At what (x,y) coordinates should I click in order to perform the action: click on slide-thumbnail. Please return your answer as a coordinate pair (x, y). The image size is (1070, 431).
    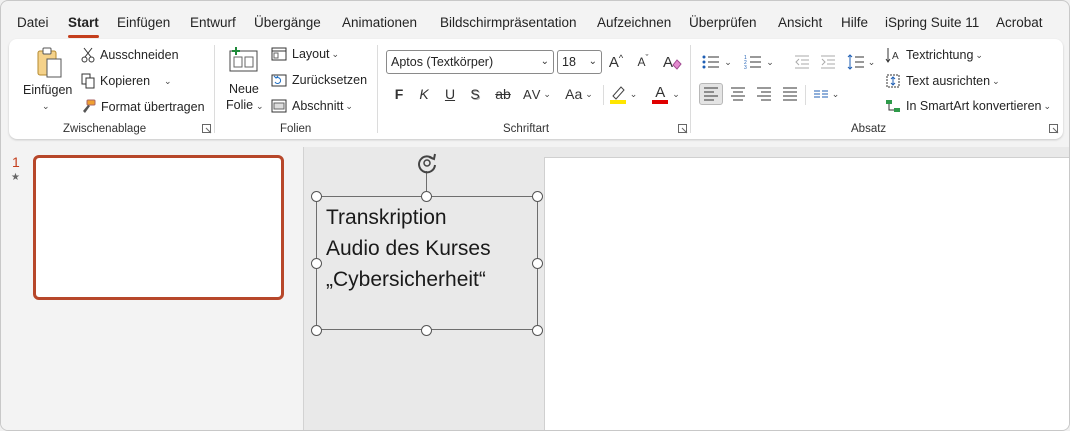
    Looking at the image, I should click on (158, 227).